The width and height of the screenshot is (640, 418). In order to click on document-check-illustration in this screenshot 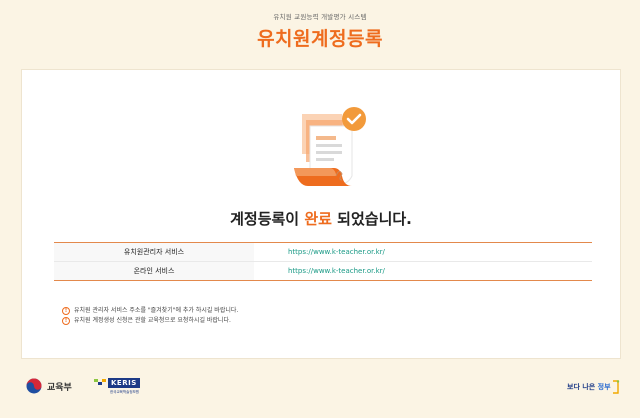, I will do `click(330, 146)`.